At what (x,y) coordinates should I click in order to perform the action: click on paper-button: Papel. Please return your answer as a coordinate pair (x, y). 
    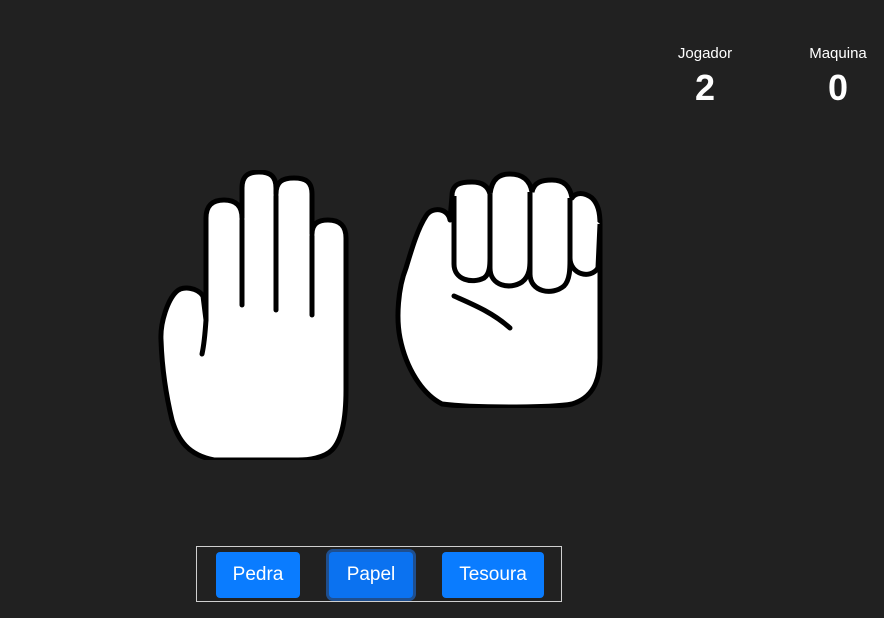
    Looking at the image, I should click on (371, 575).